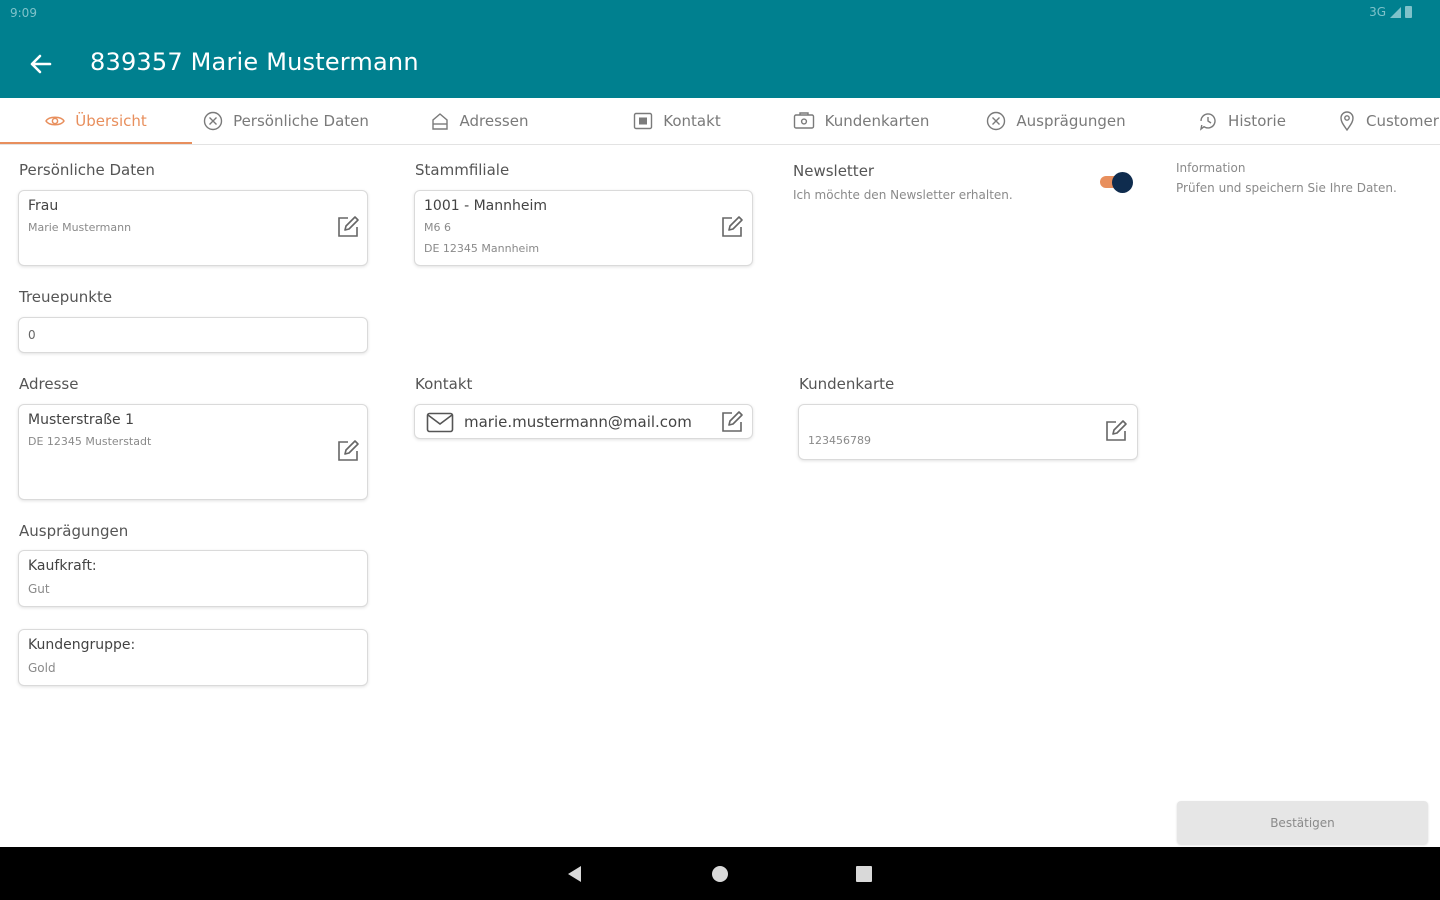  Describe the element at coordinates (1257, 121) in the screenshot. I see `tab-label: Historie` at that location.